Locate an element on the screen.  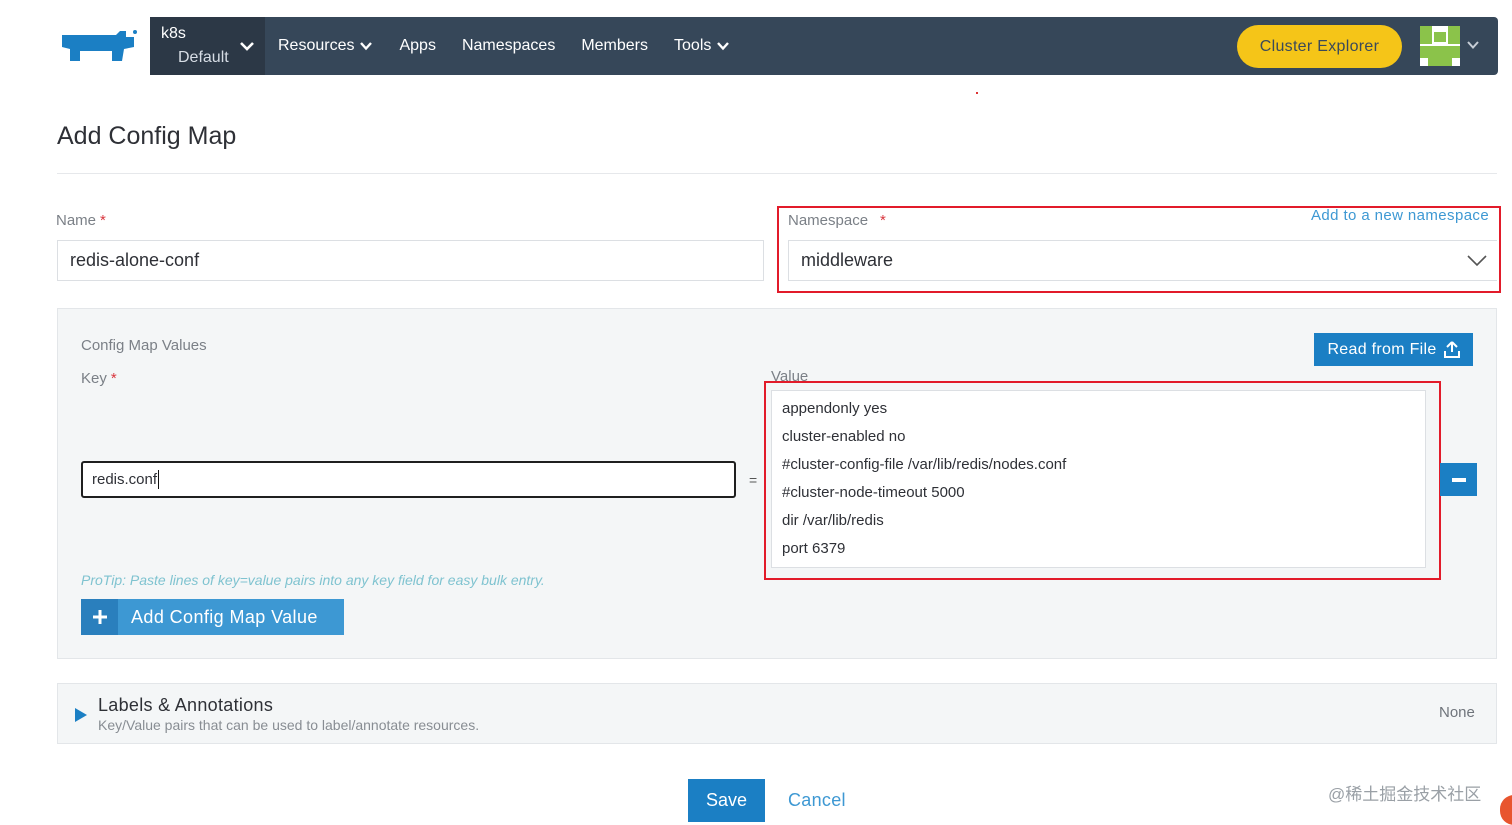
value-line: port 6379 is located at coordinates (814, 548).